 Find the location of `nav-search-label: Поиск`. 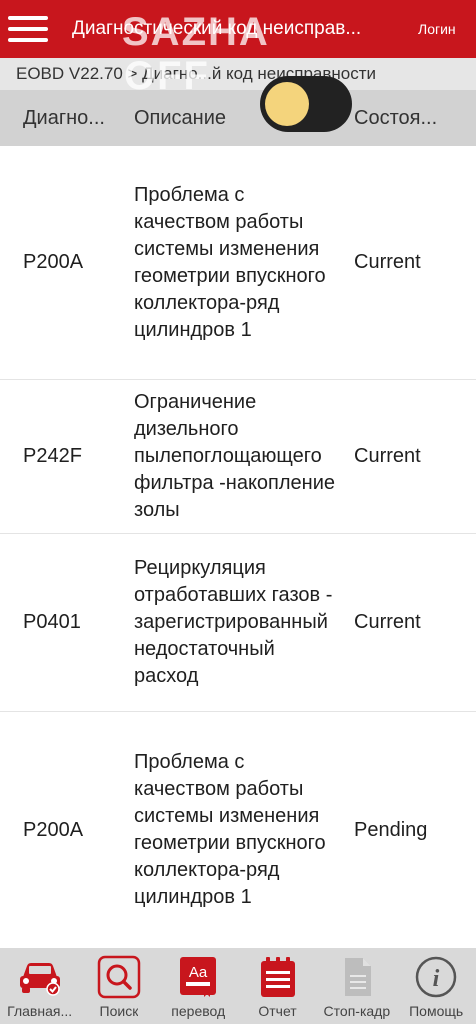

nav-search-label: Поиск is located at coordinates (119, 1011).